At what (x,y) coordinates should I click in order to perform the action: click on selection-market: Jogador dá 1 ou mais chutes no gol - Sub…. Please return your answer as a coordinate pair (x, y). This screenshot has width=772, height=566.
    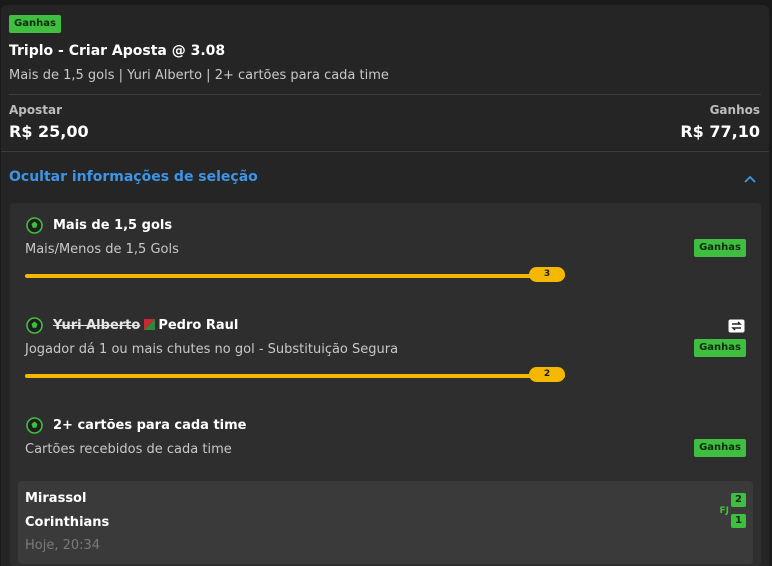
    Looking at the image, I should click on (212, 349).